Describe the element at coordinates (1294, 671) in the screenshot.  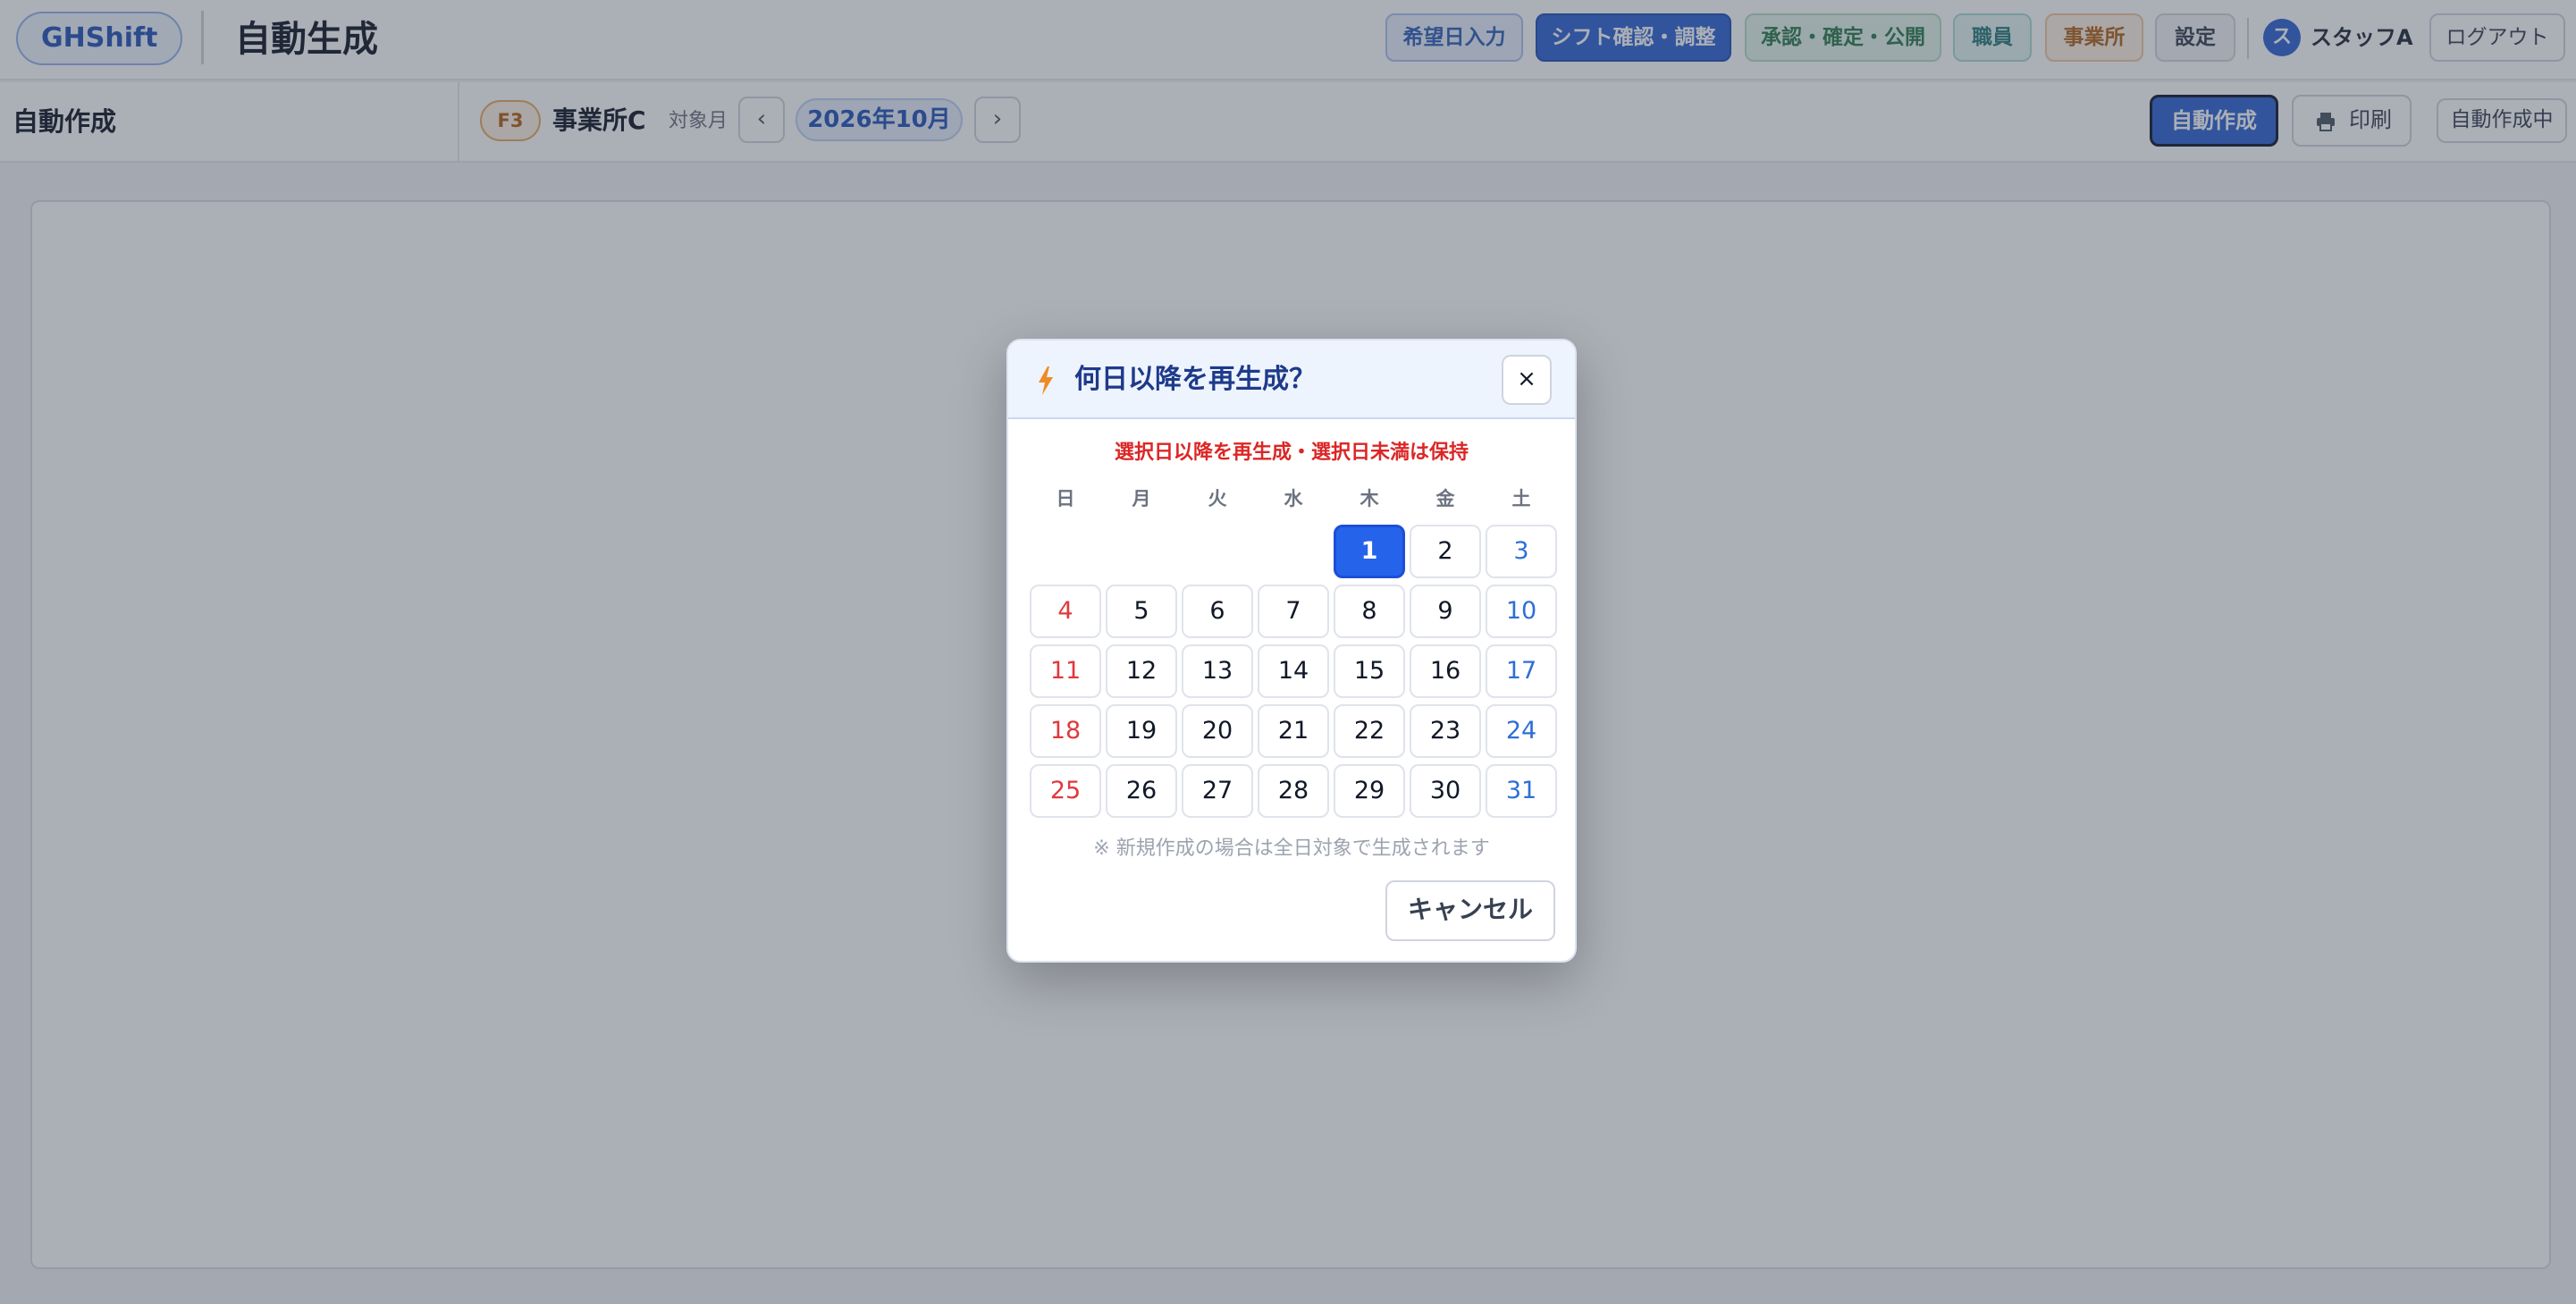
I see `calendar-day-14: 14` at that location.